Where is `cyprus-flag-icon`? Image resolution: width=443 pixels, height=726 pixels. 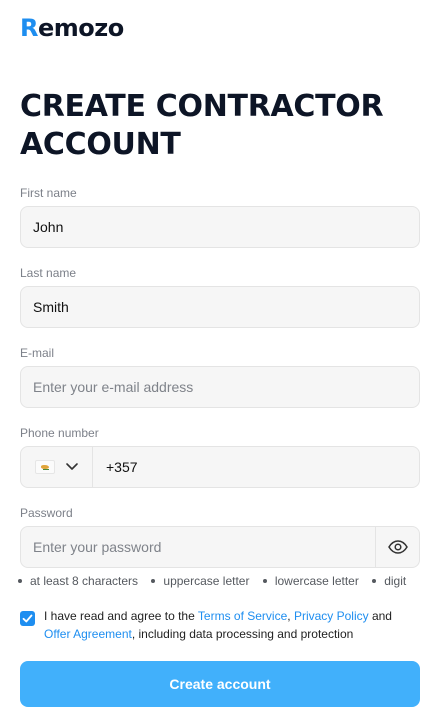 cyprus-flag-icon is located at coordinates (45, 467).